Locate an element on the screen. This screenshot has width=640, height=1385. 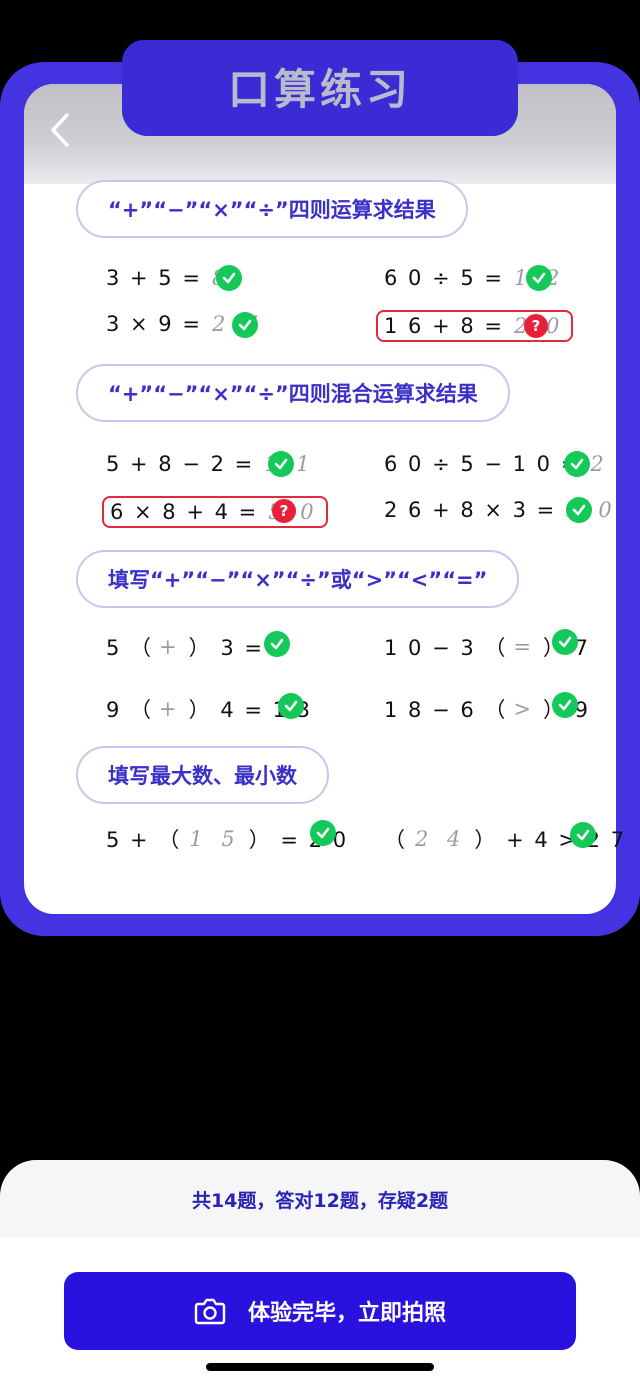
problem-expression: 3 × 9 = is located at coordinates (154, 324).